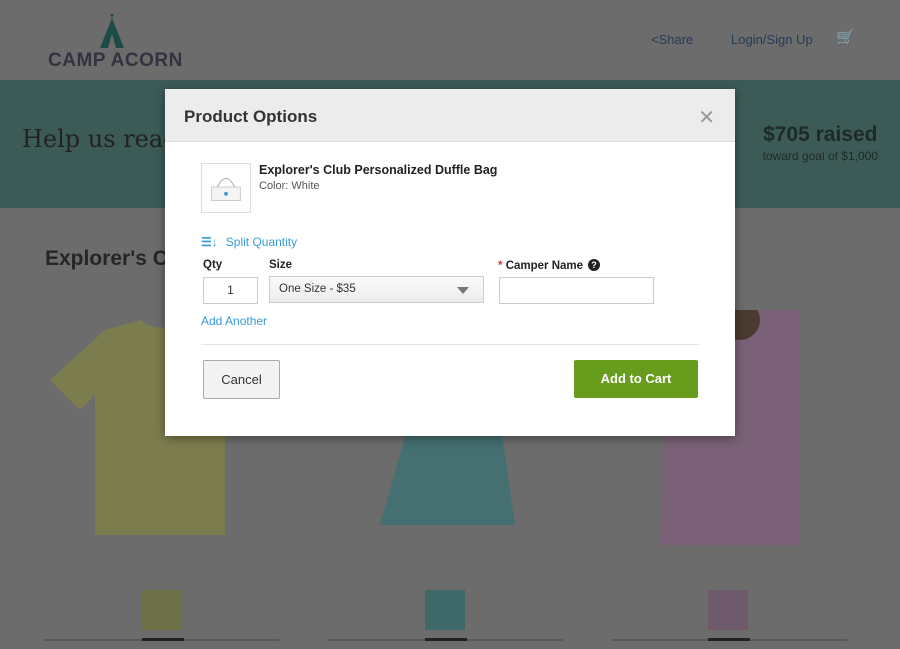  Describe the element at coordinates (234, 321) in the screenshot. I see `add-another-link: Add Another` at that location.